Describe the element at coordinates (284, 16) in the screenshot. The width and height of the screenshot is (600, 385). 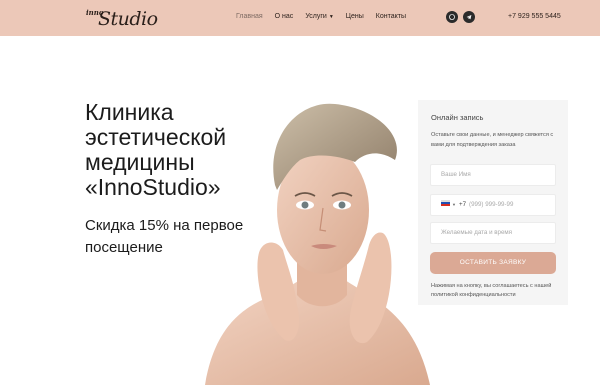
I see `nav-item-about: О нас` at that location.